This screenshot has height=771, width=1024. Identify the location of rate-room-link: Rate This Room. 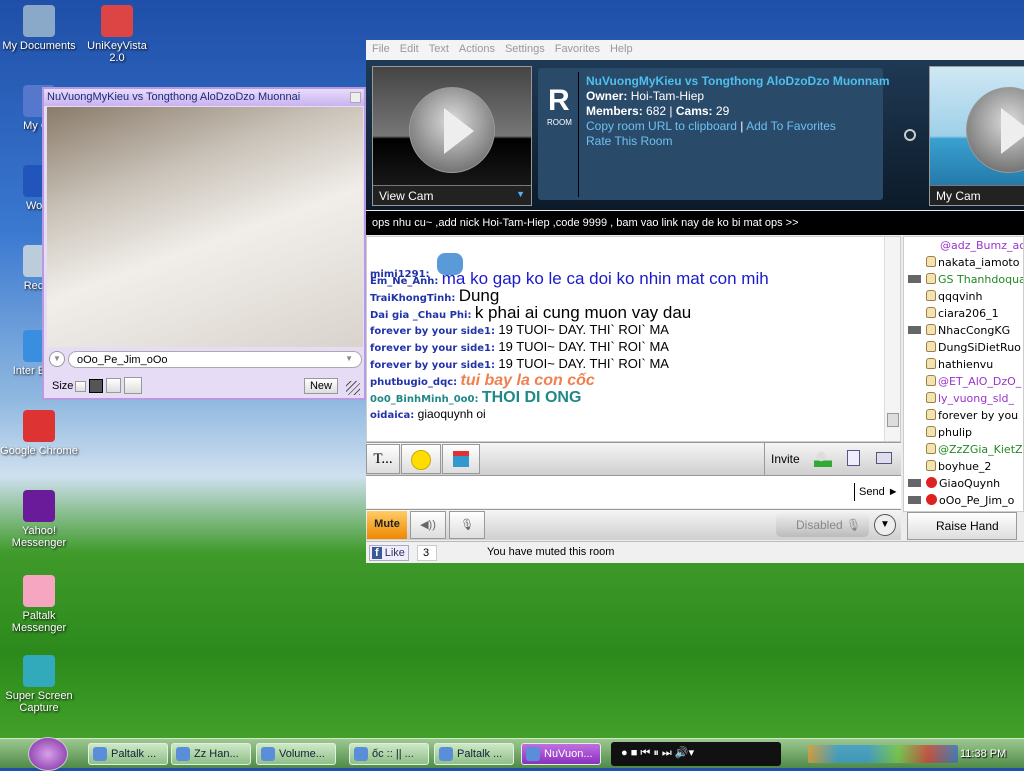
(738, 141).